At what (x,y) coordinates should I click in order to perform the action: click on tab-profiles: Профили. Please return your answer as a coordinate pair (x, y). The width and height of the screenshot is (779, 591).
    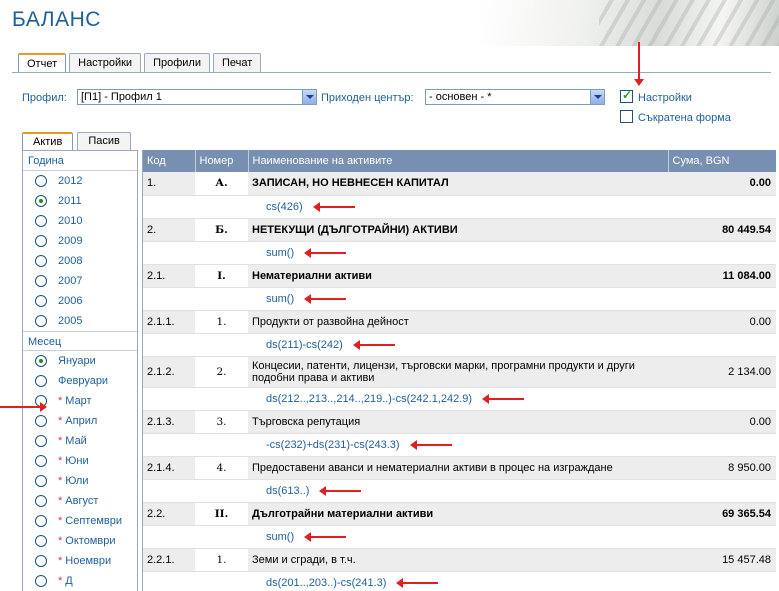
    Looking at the image, I should click on (177, 62).